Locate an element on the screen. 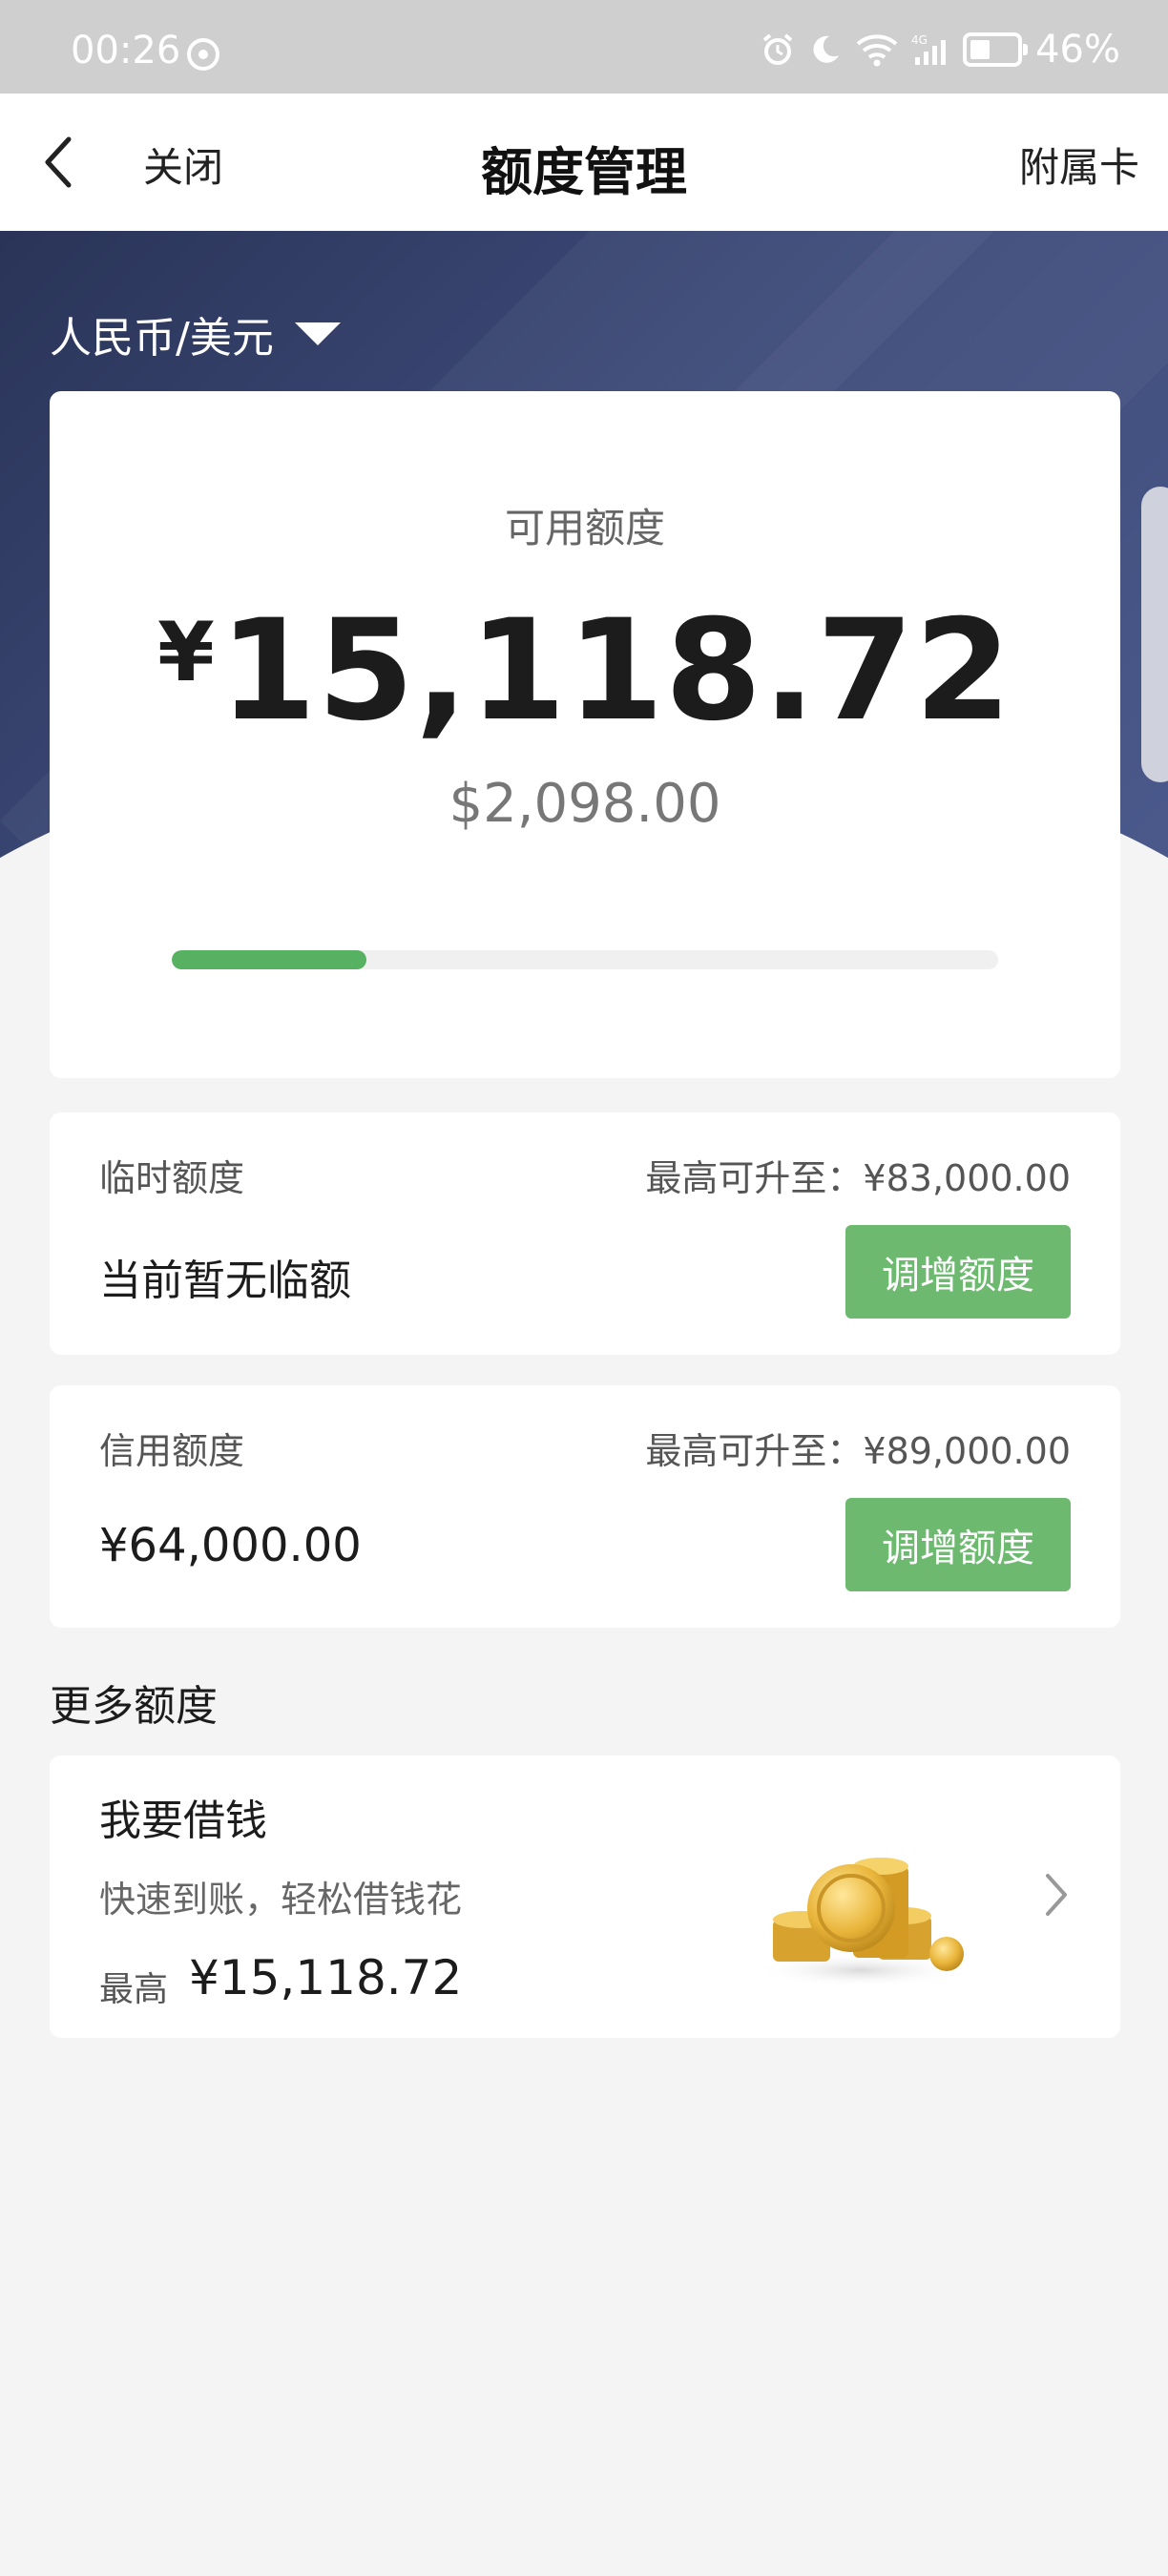  cny-value: 15,118.72 is located at coordinates (615, 671).